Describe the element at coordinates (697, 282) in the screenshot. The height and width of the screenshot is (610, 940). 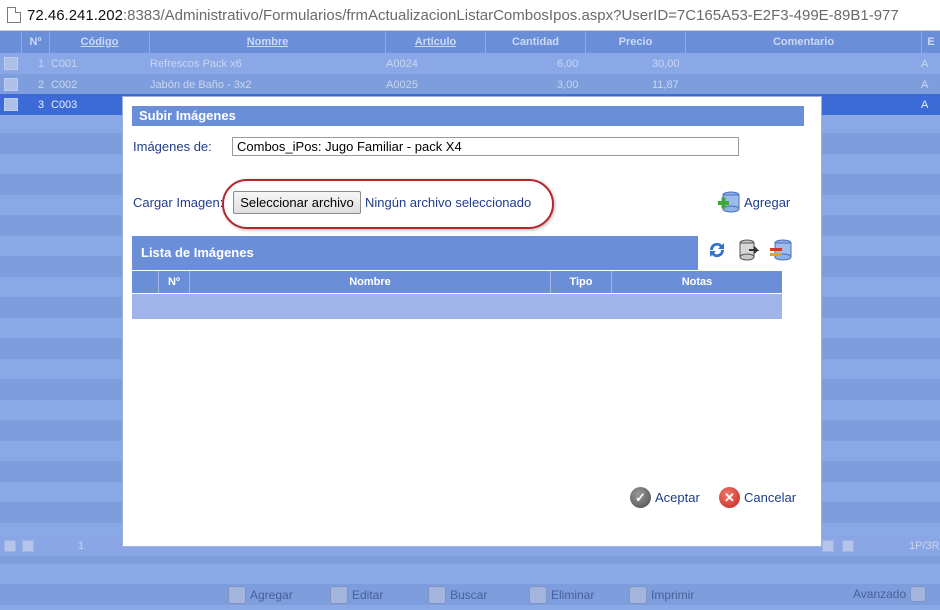
I see `col-img-notas: Notas` at that location.